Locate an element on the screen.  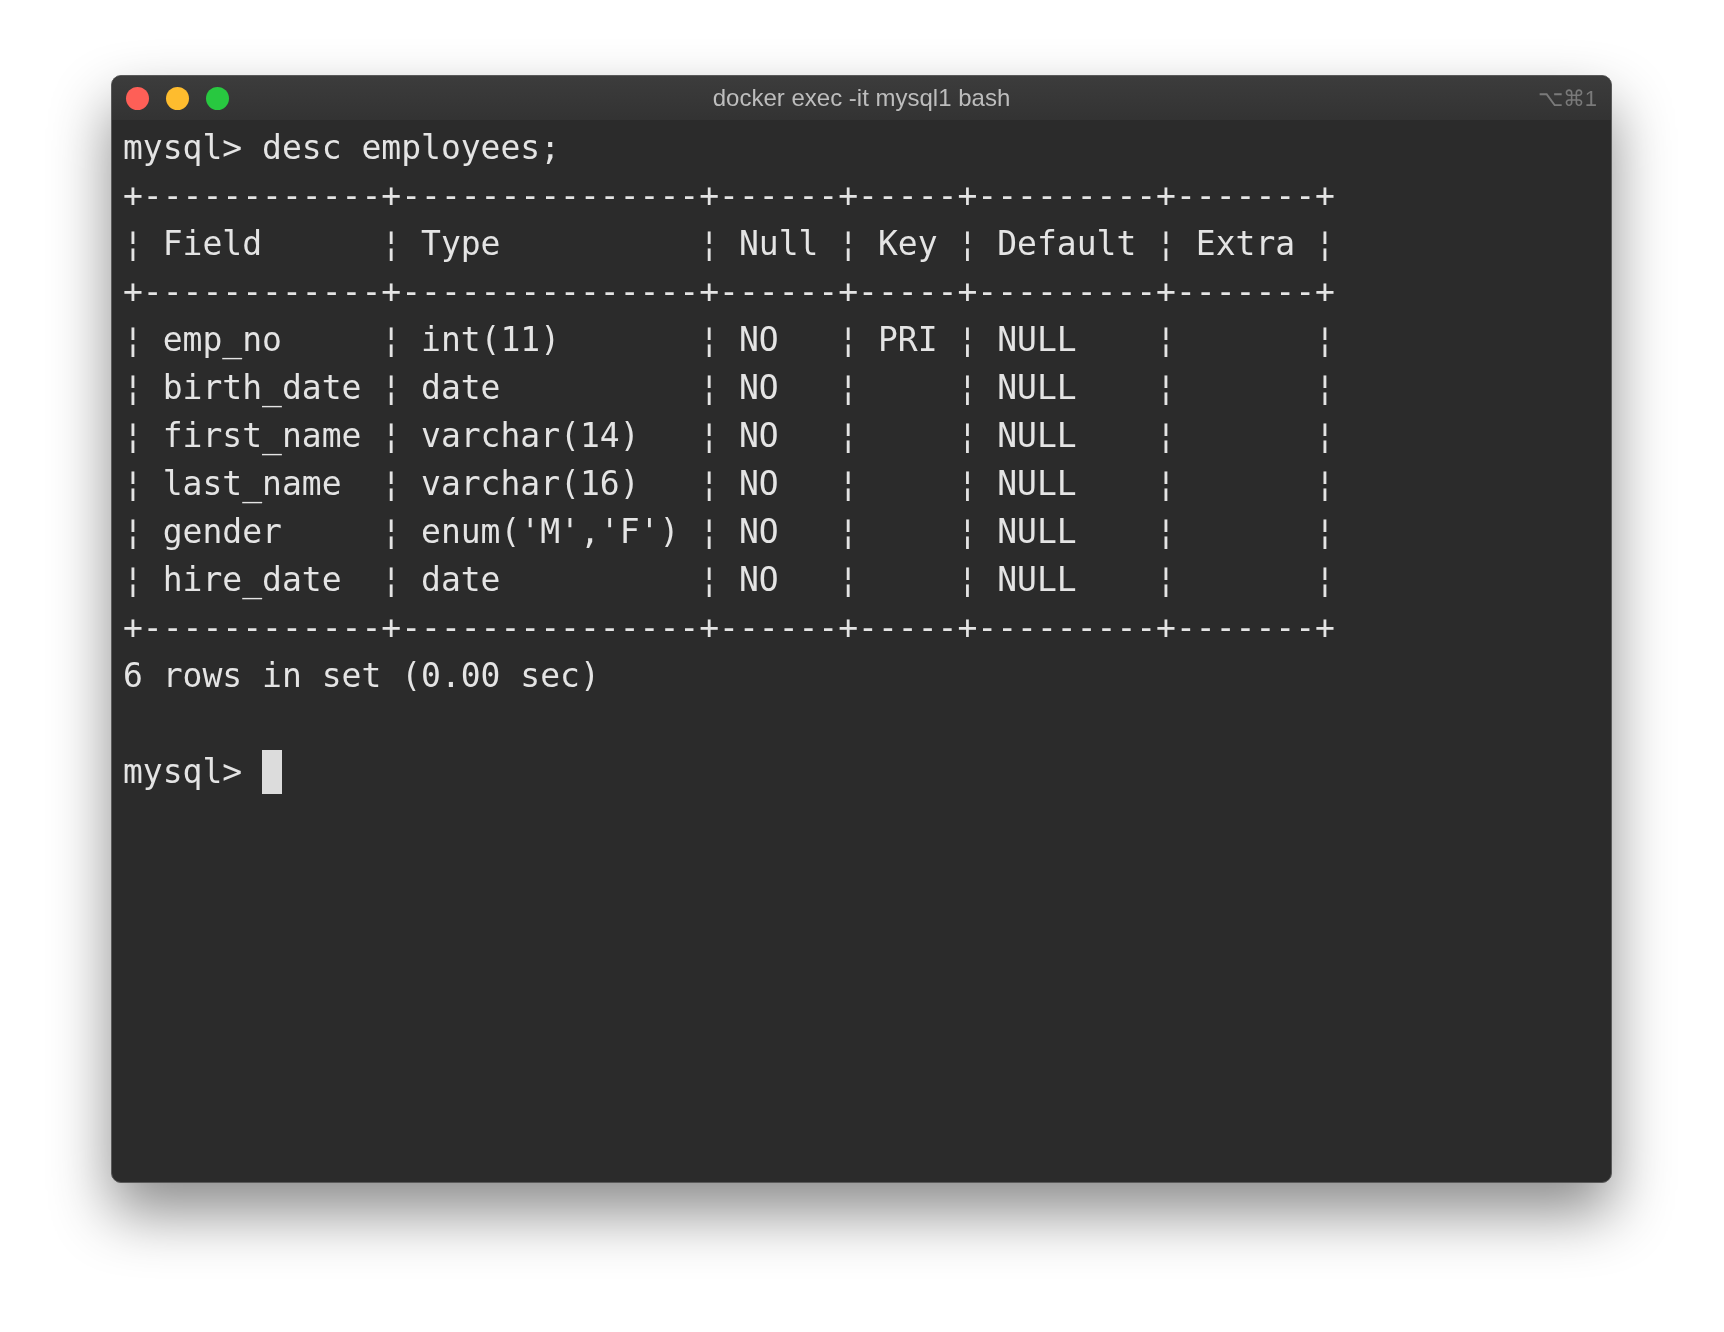
terminal-line: ¦ first_name ¦ varchar(14) ¦ NO ¦ ¦ NULL ¦ ¦ is located at coordinates (729, 436).